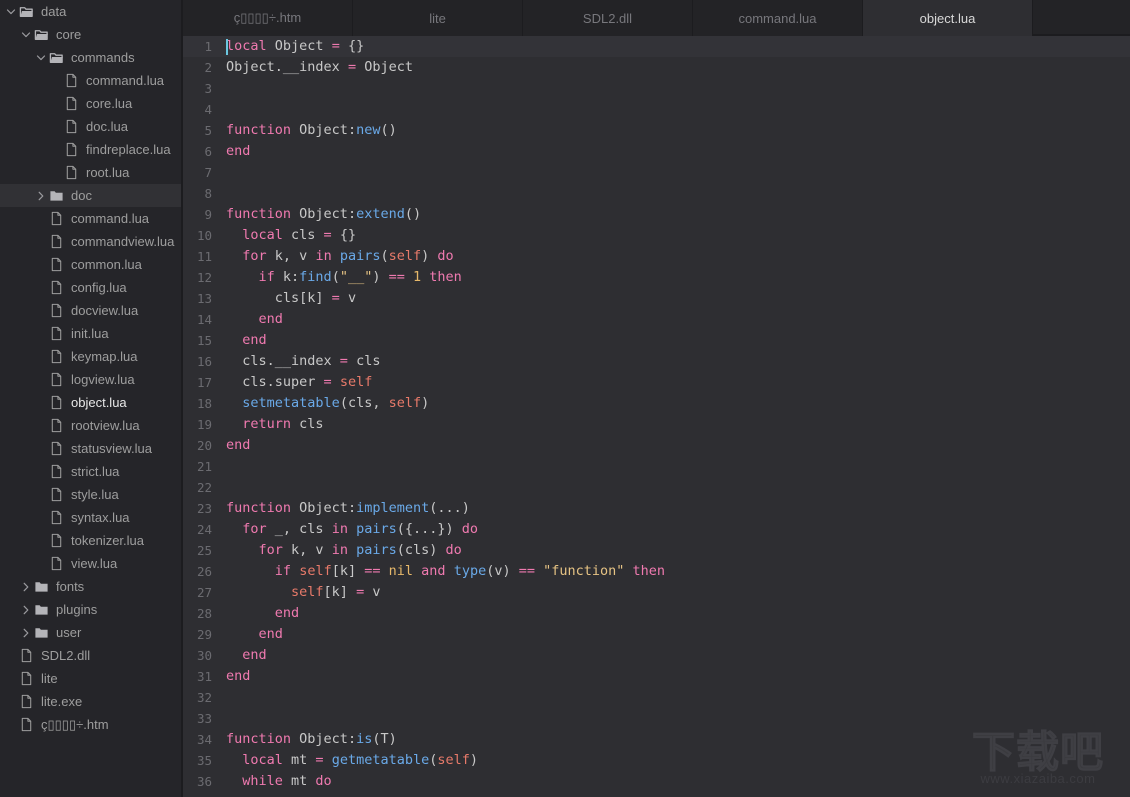 The width and height of the screenshot is (1130, 797). I want to click on code-line: 11 for k, v in pairs(self) do, so click(656, 256).